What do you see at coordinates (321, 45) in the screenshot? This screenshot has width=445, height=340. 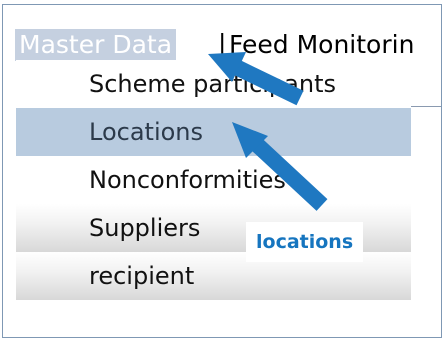 I see `menu-feed-monitoring: Feed Monitorin` at bounding box center [321, 45].